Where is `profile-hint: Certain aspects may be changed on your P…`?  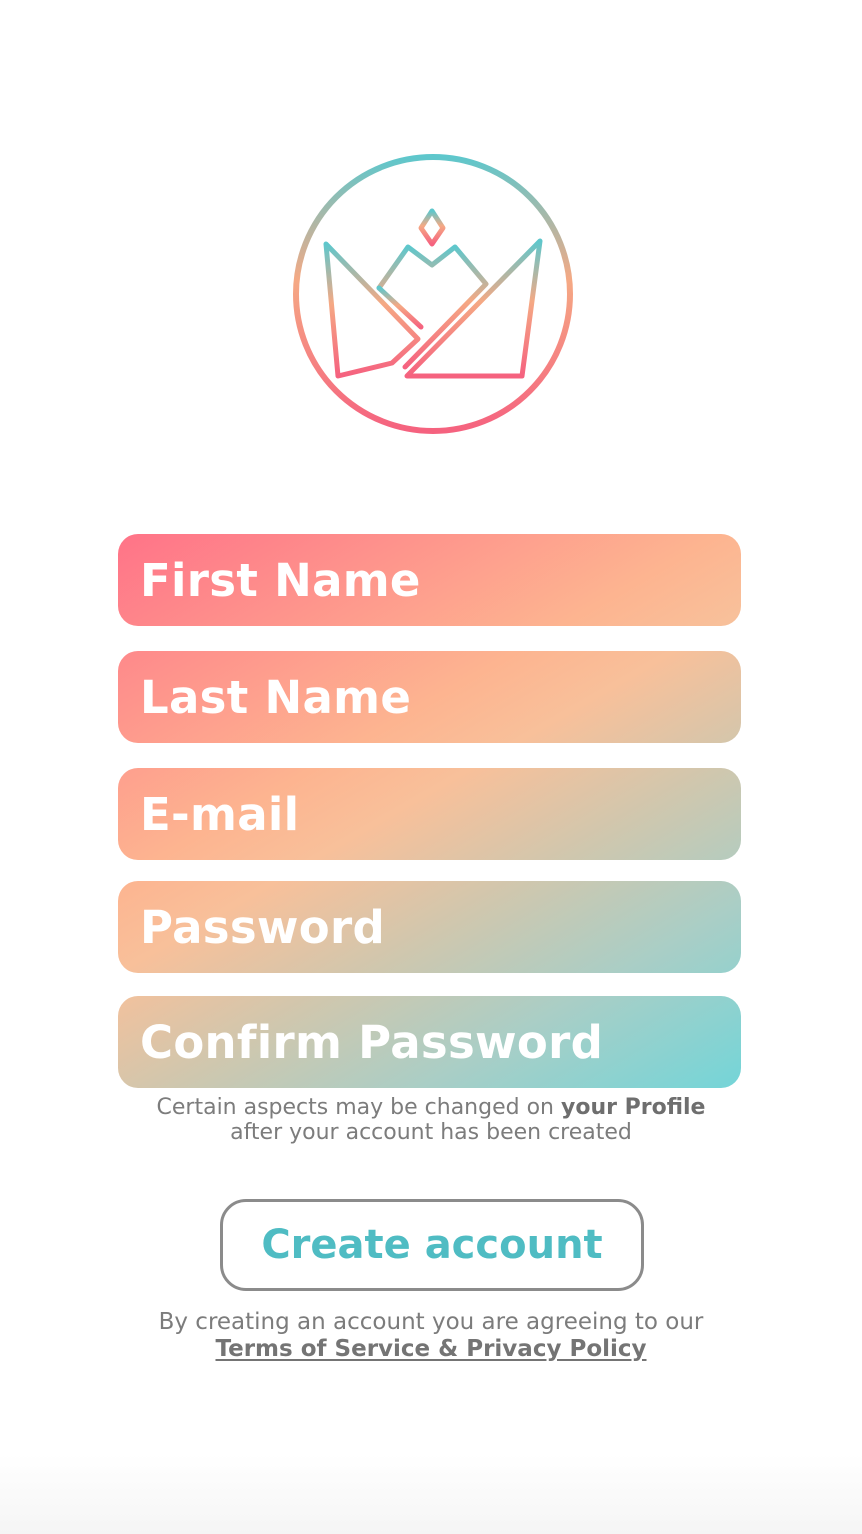
profile-hint: Certain aspects may be changed on your P… is located at coordinates (431, 1120).